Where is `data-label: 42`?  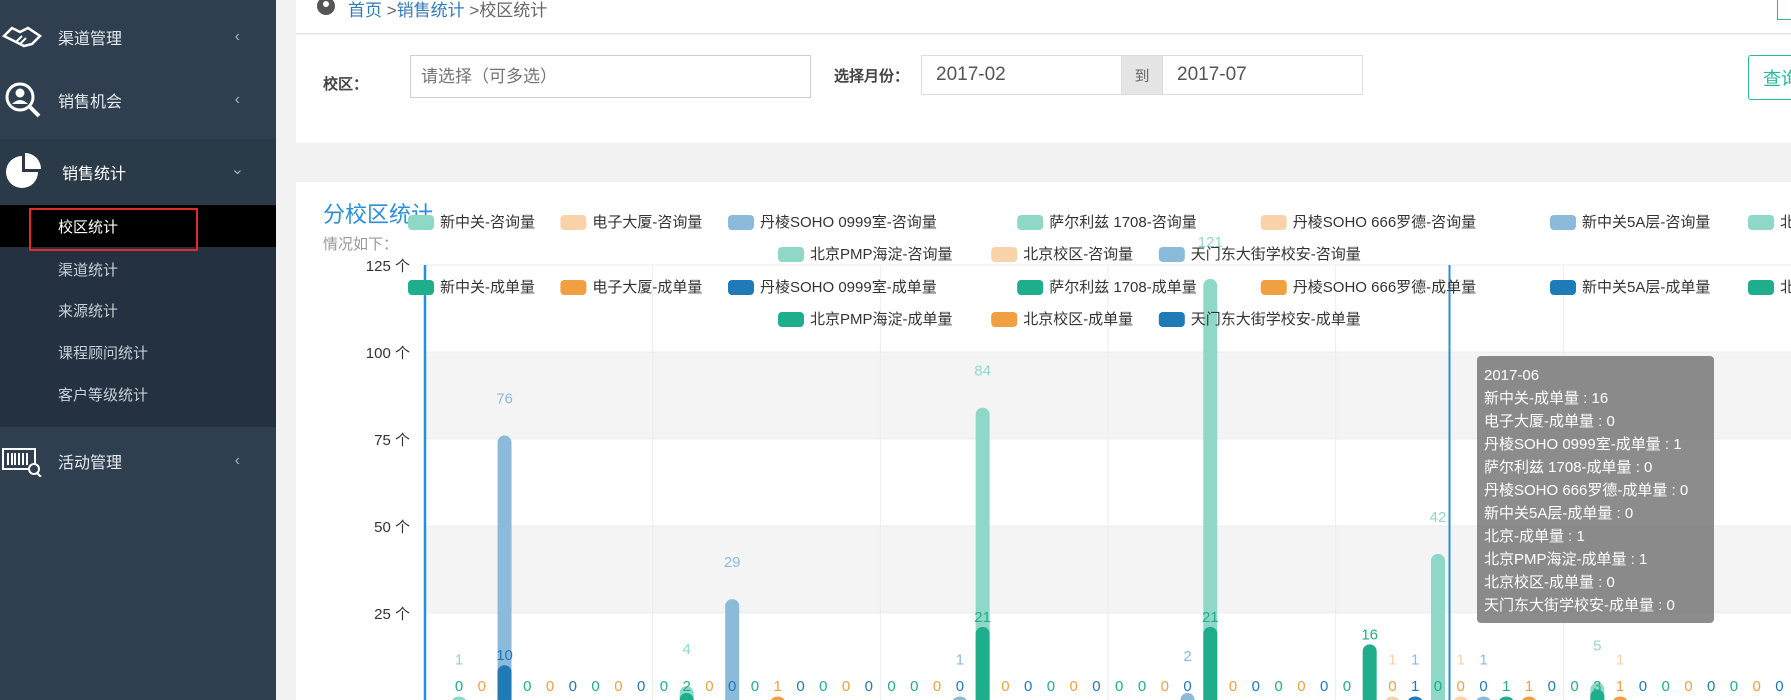 data-label: 42 is located at coordinates (1438, 517).